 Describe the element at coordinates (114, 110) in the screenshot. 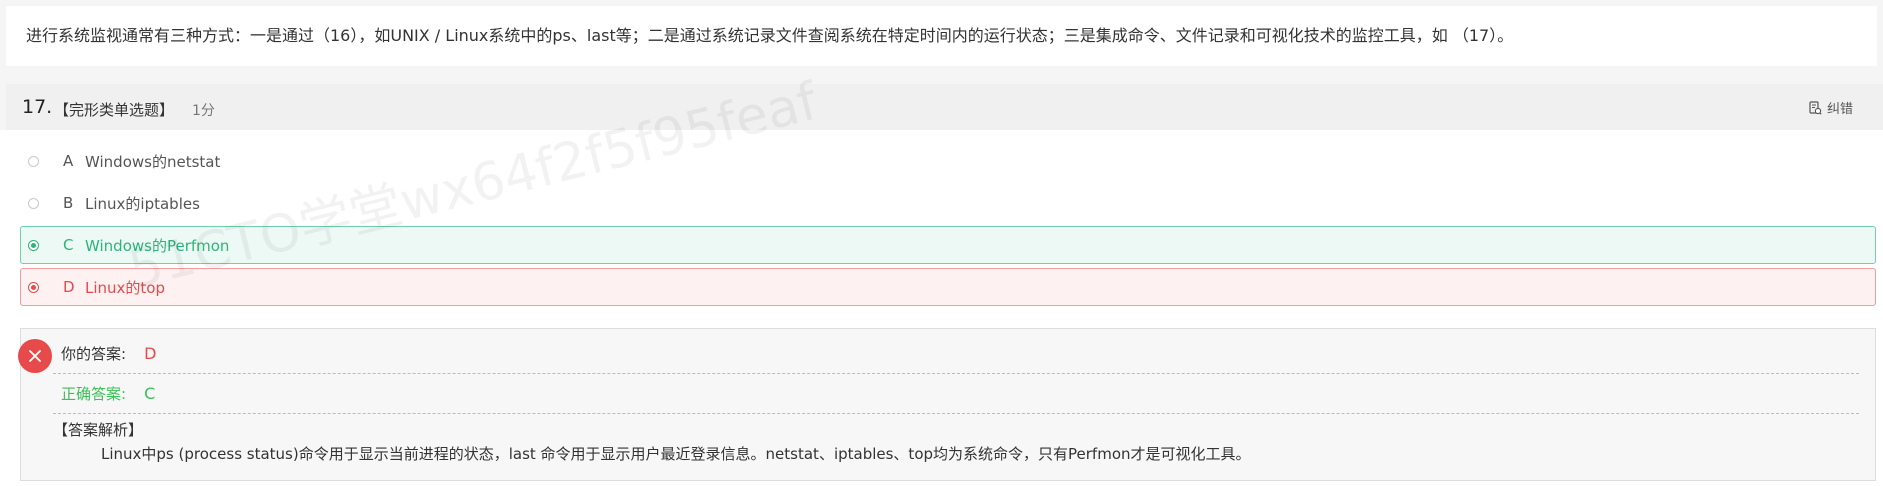

I see `question-type: 【完形类单选题】` at that location.